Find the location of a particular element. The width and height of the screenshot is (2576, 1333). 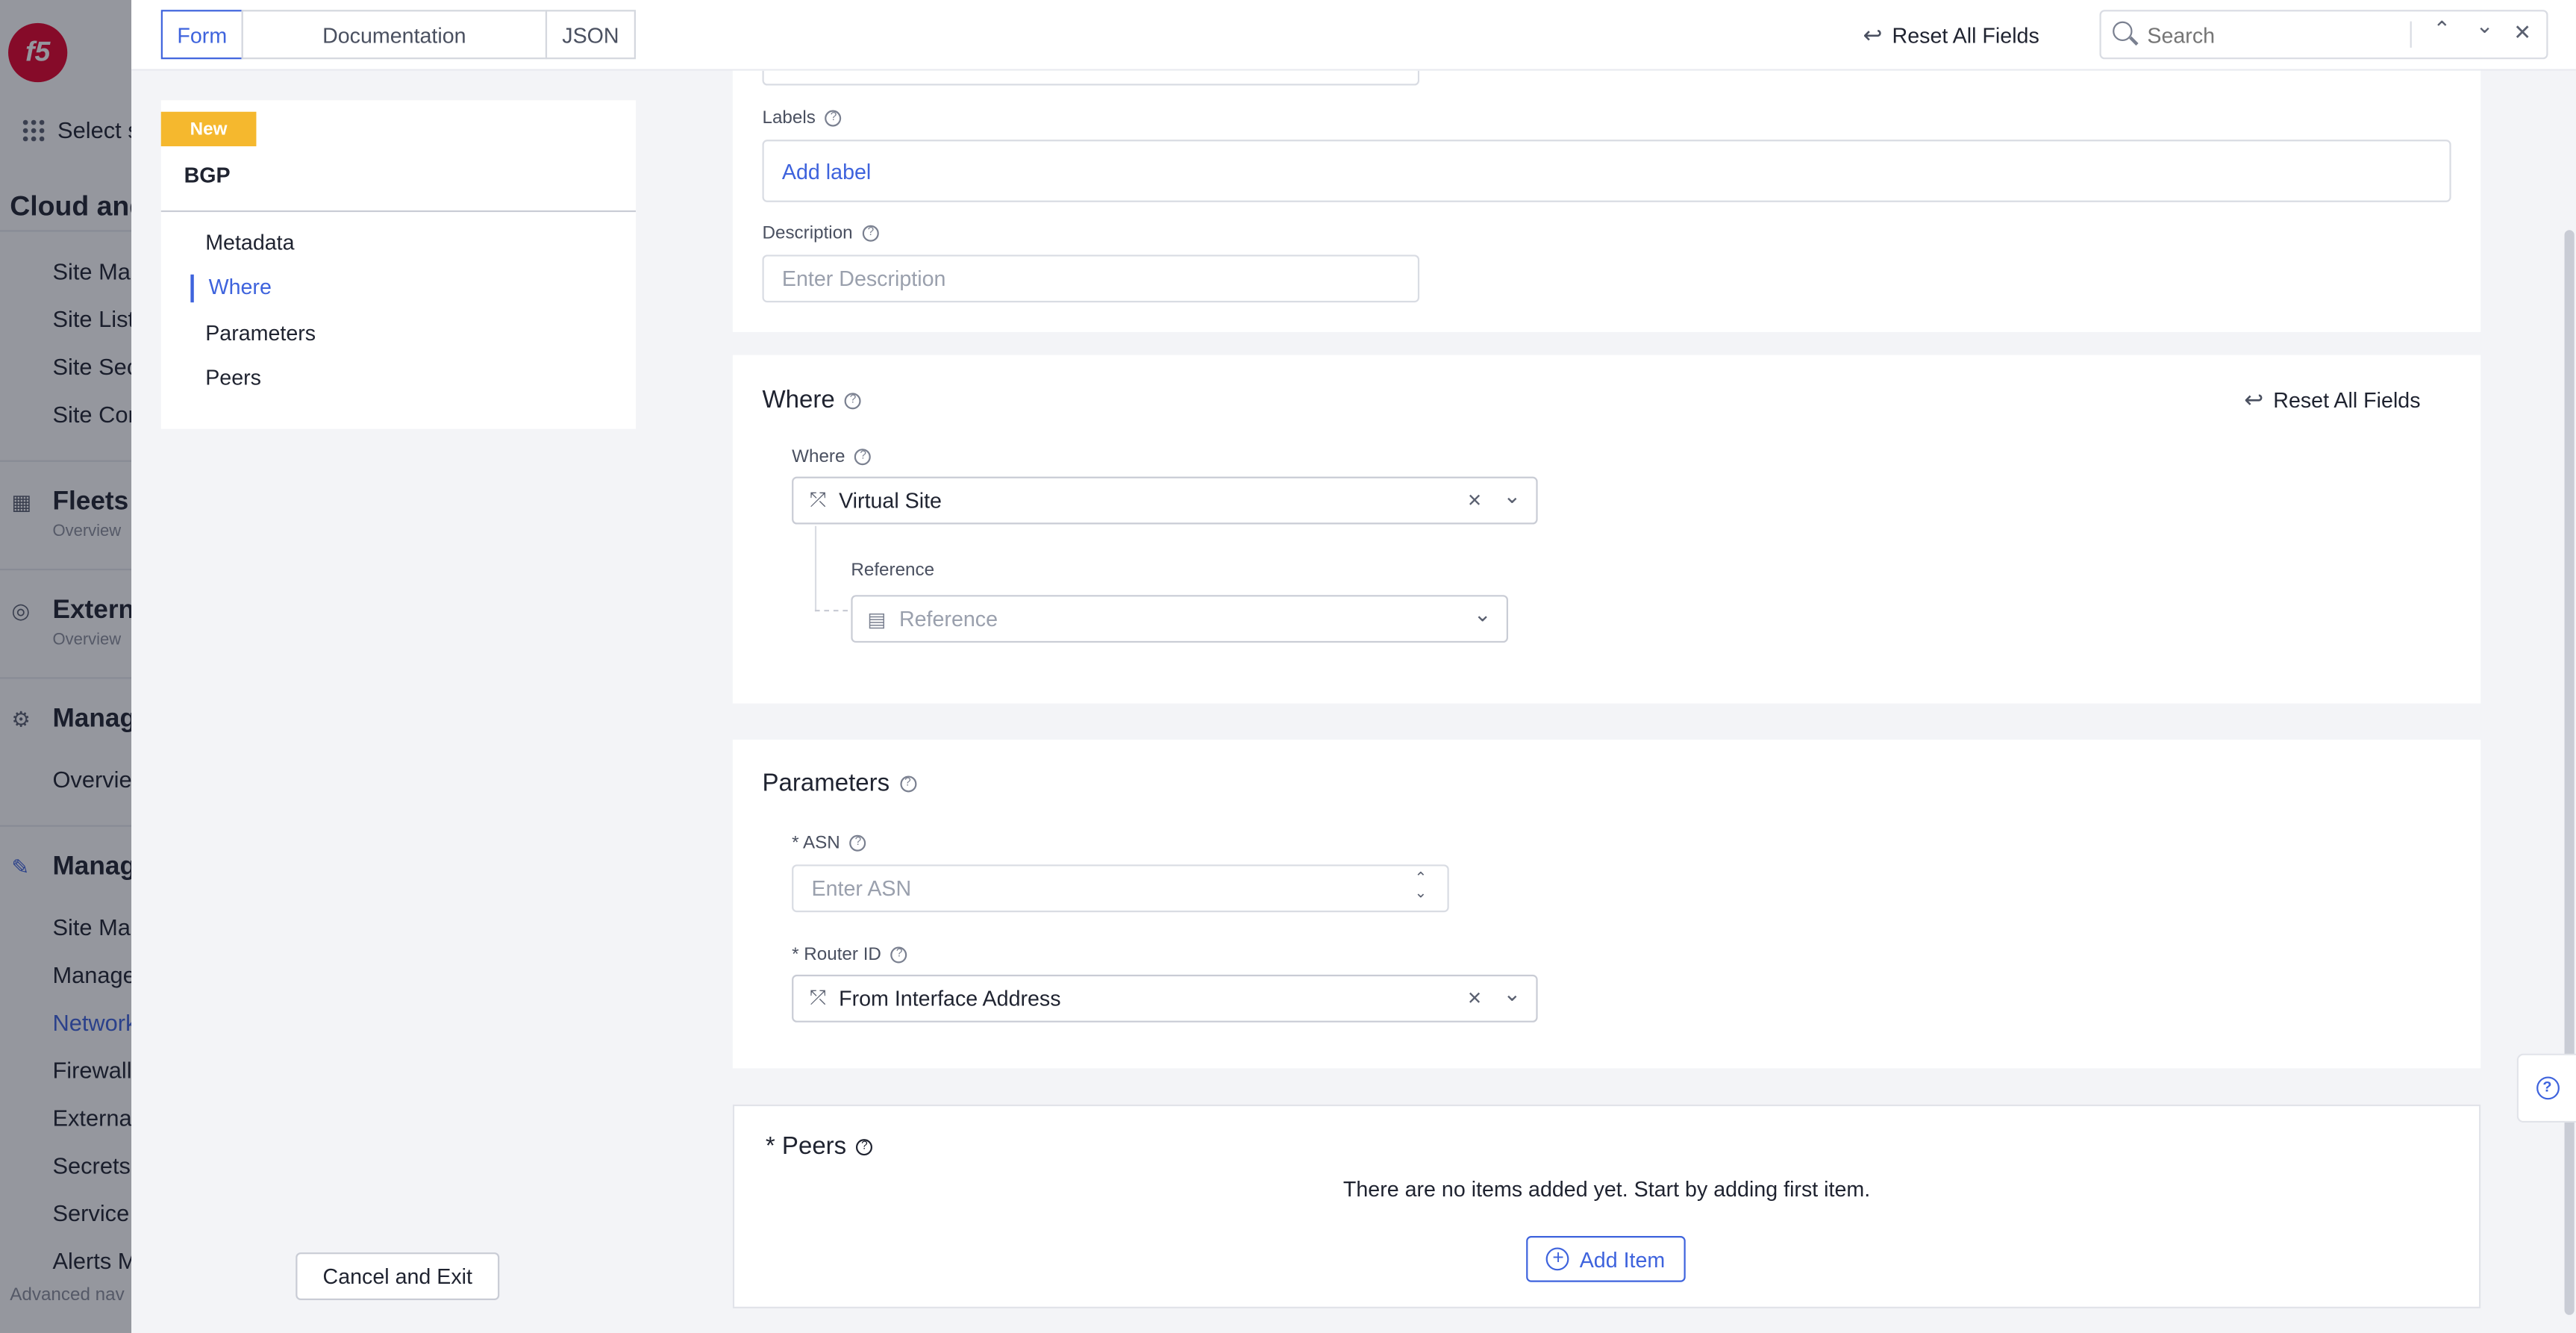

add-label-field: Add label is located at coordinates (1606, 171).